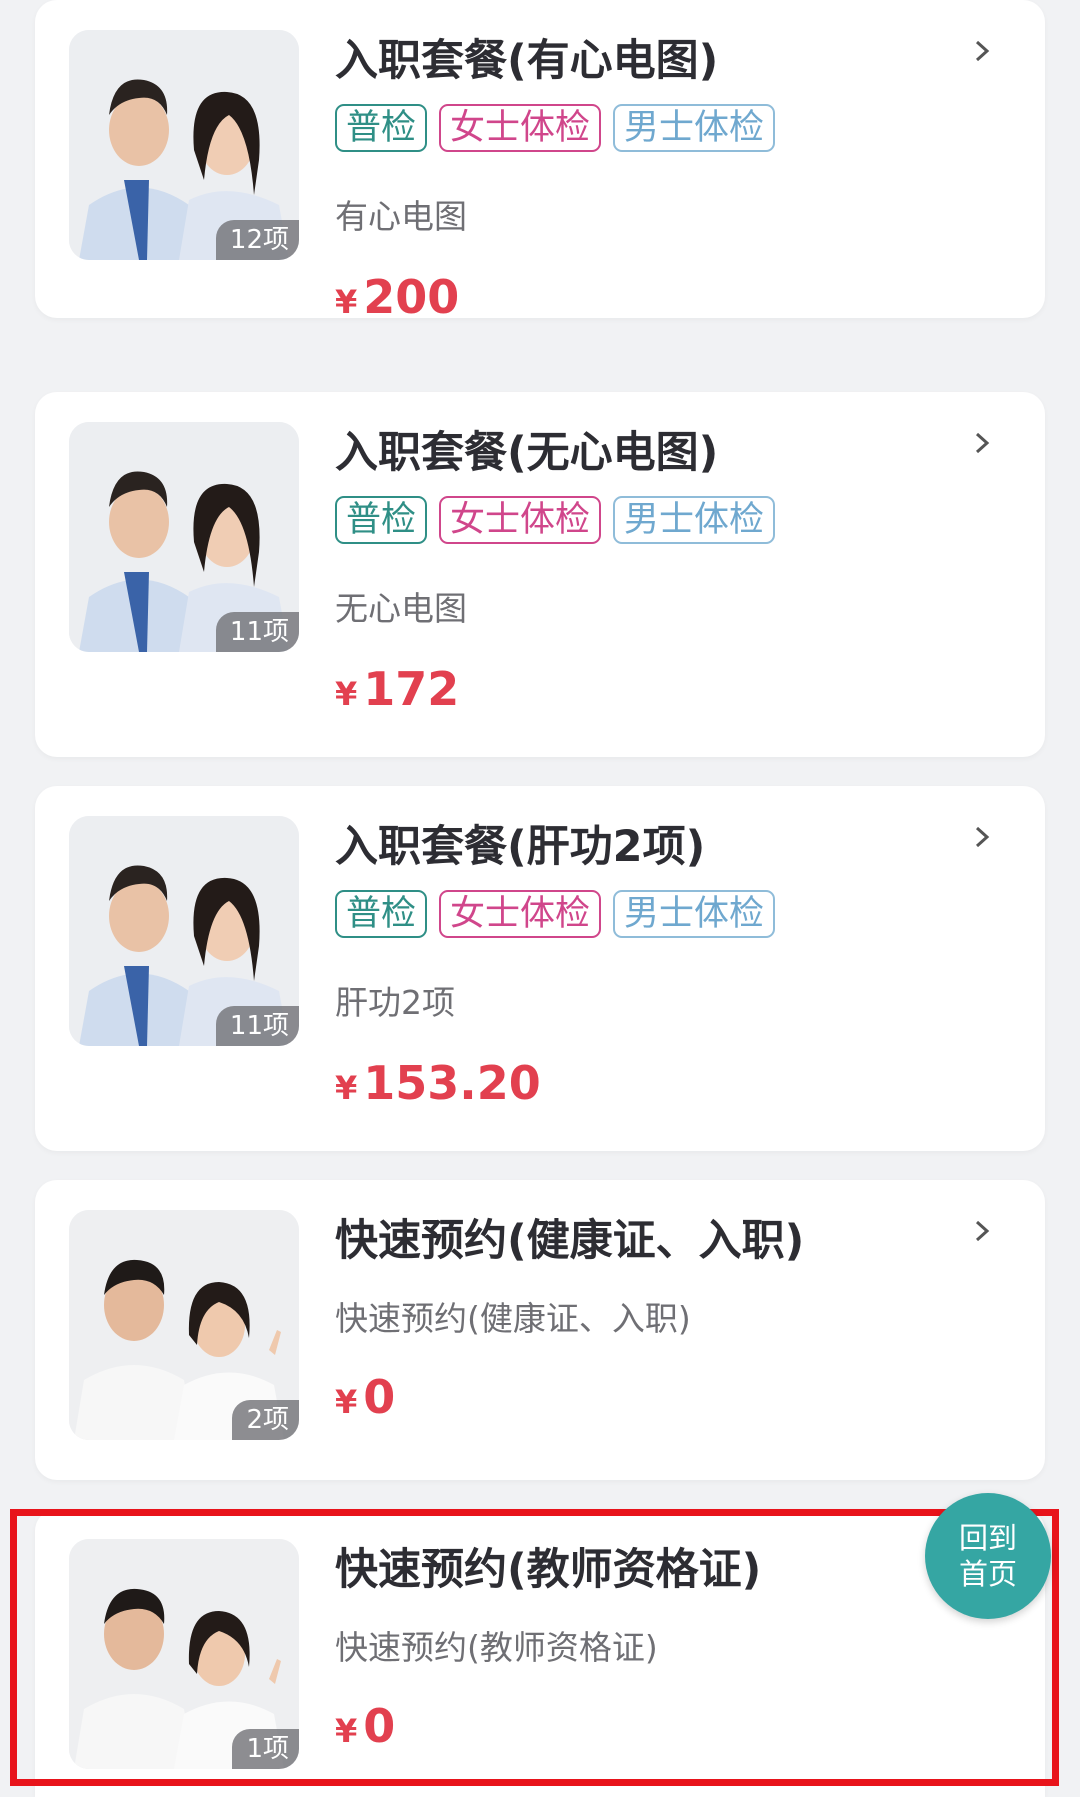 The width and height of the screenshot is (1080, 1797). Describe the element at coordinates (184, 145) in the screenshot. I see `package-image: 12项` at that location.